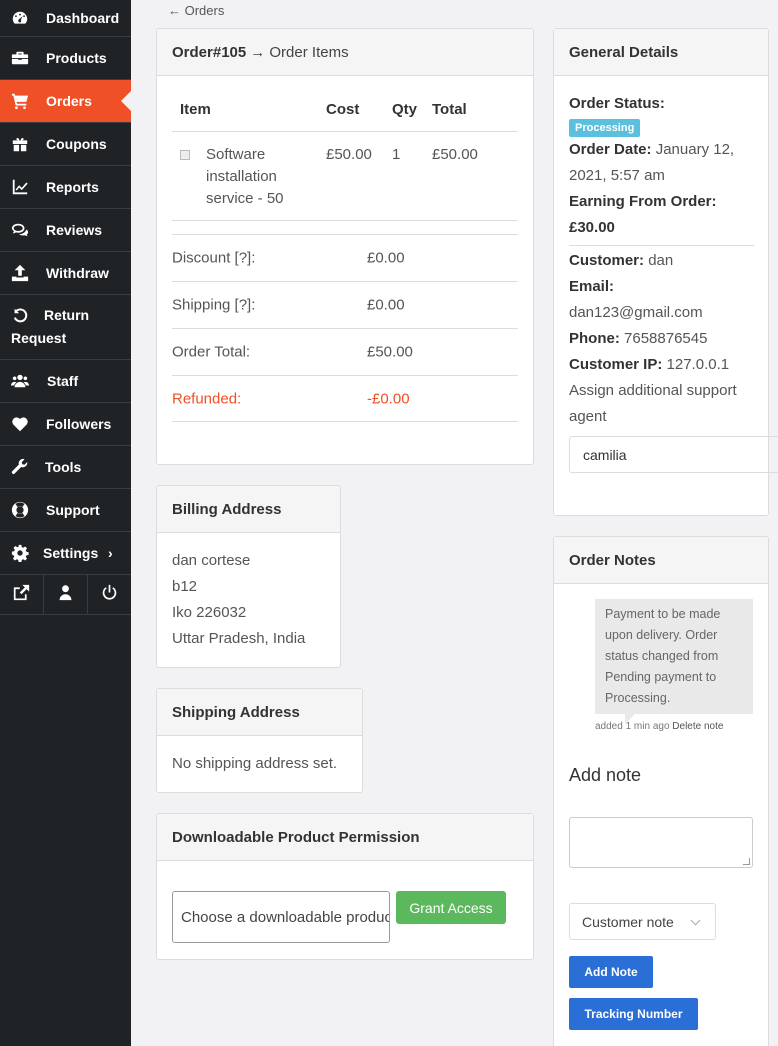 This screenshot has height=1046, width=778. I want to click on order-notes-title: Order Notes, so click(661, 560).